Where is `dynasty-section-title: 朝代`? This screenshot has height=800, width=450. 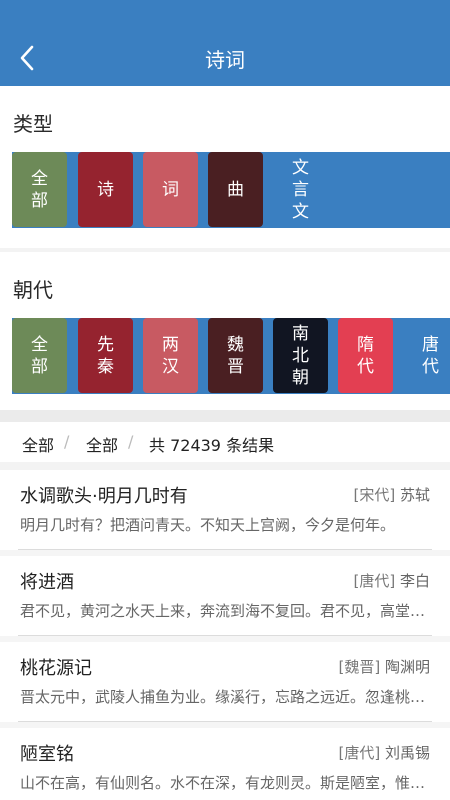
dynasty-section-title: 朝代 is located at coordinates (33, 290).